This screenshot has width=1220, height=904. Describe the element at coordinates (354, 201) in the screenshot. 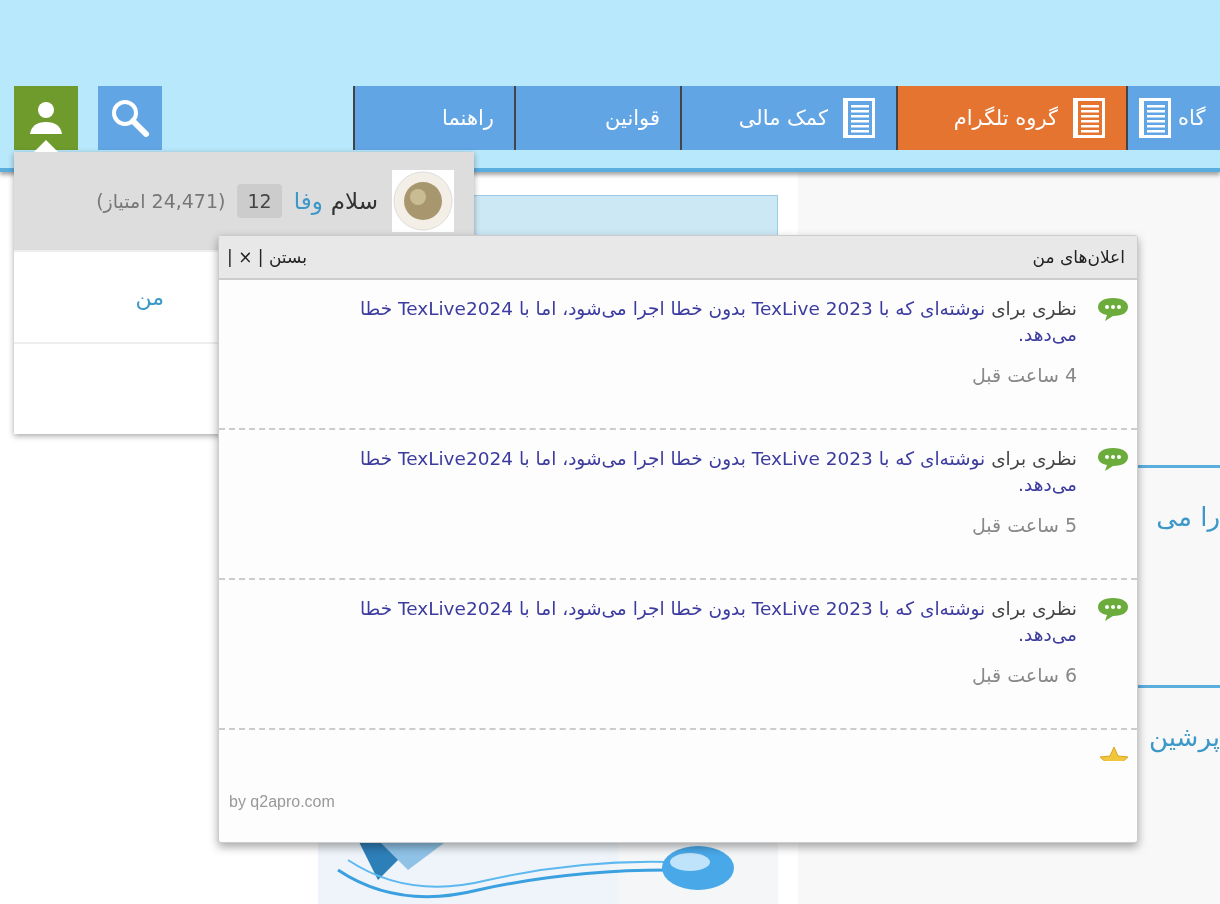

I see `greeting-text: سلام` at that location.